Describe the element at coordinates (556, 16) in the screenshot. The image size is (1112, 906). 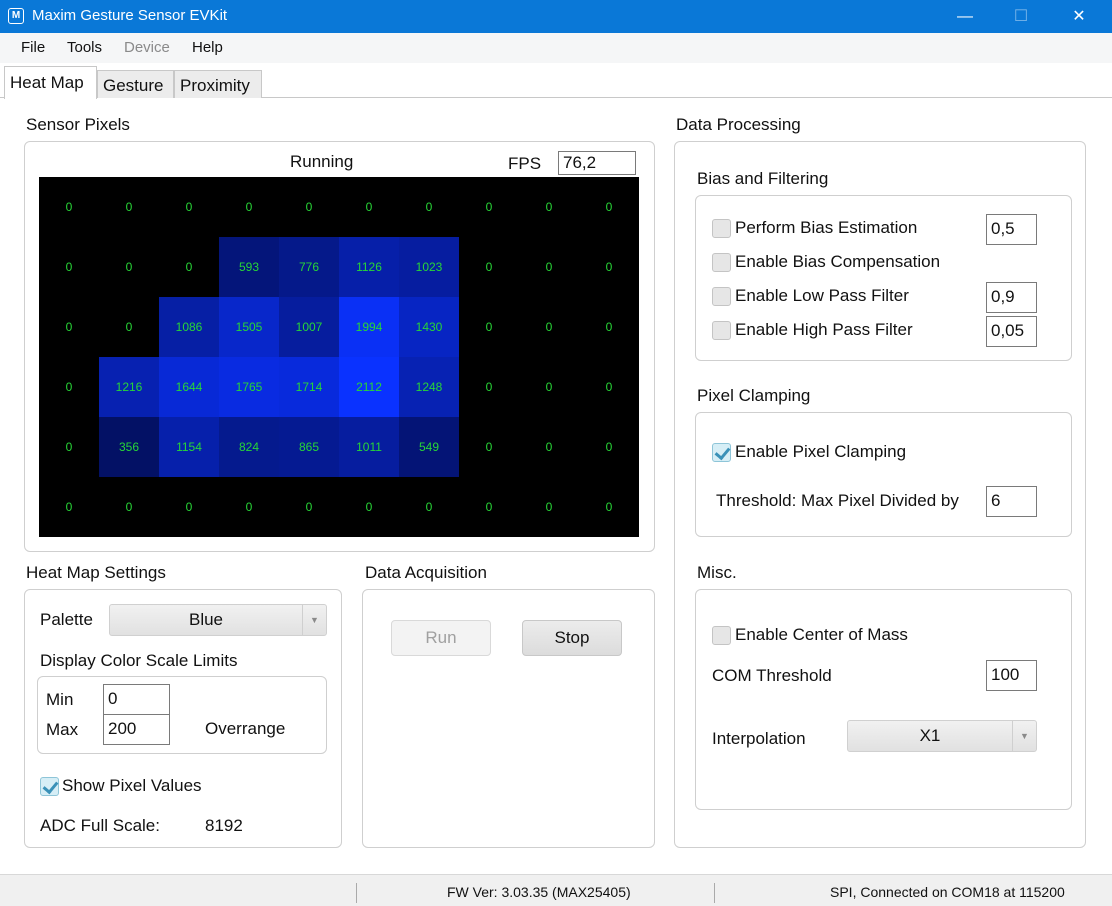
I see `title-bar: M Maxim Gesture Sensor EVKit — ☐ ✕` at that location.